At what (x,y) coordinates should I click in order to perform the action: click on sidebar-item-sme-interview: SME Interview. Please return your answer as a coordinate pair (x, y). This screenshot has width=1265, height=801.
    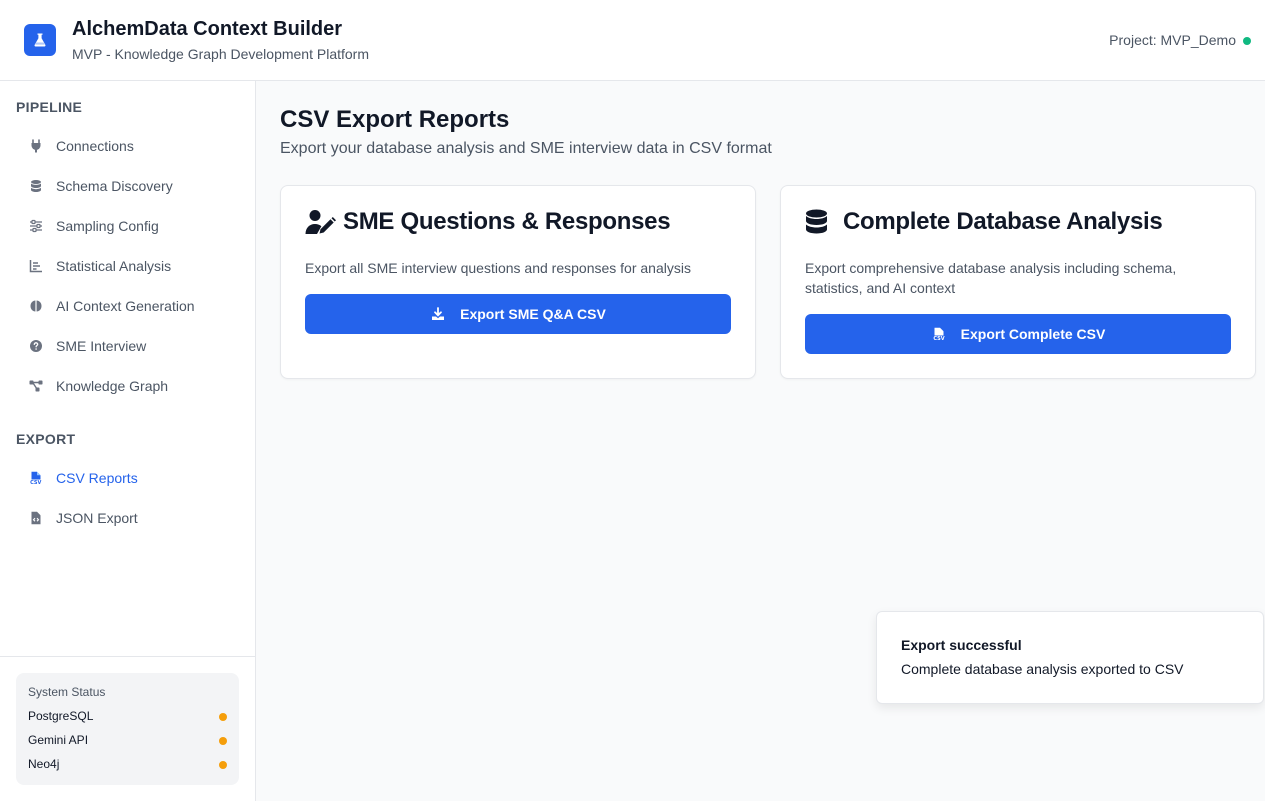
    Looking at the image, I should click on (128, 346).